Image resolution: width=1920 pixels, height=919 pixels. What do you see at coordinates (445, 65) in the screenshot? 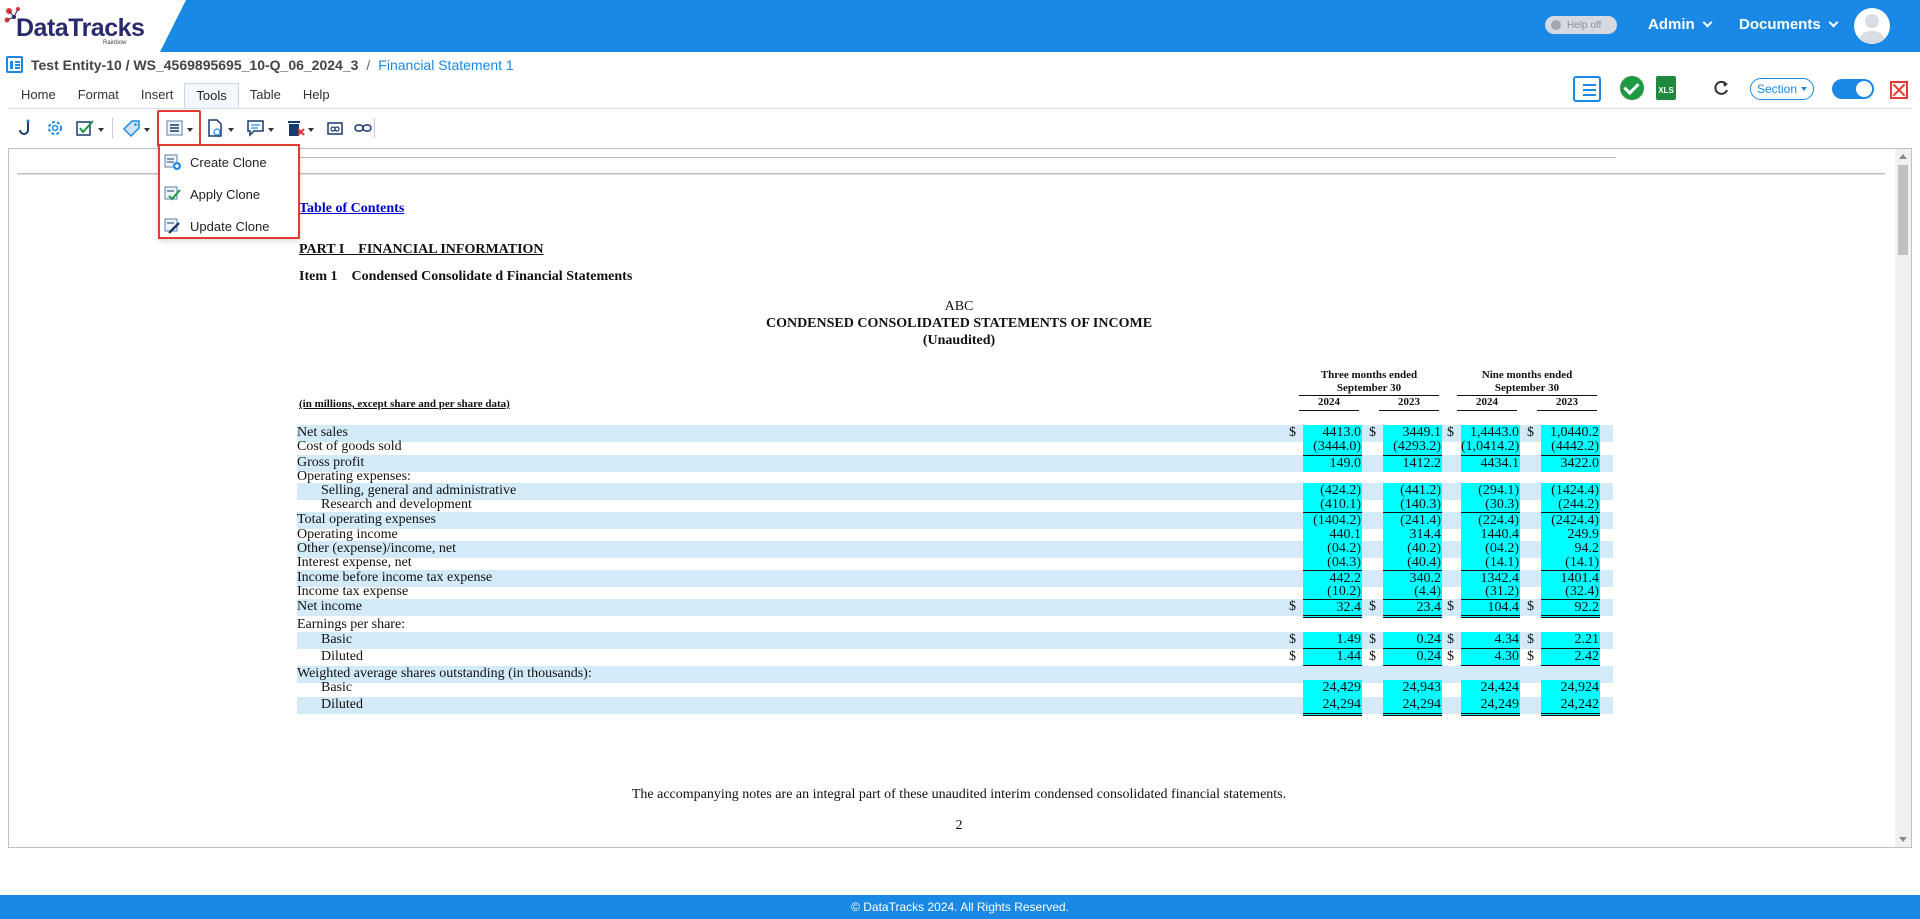
I see `breadcrumb-current: Financial Statement 1` at bounding box center [445, 65].